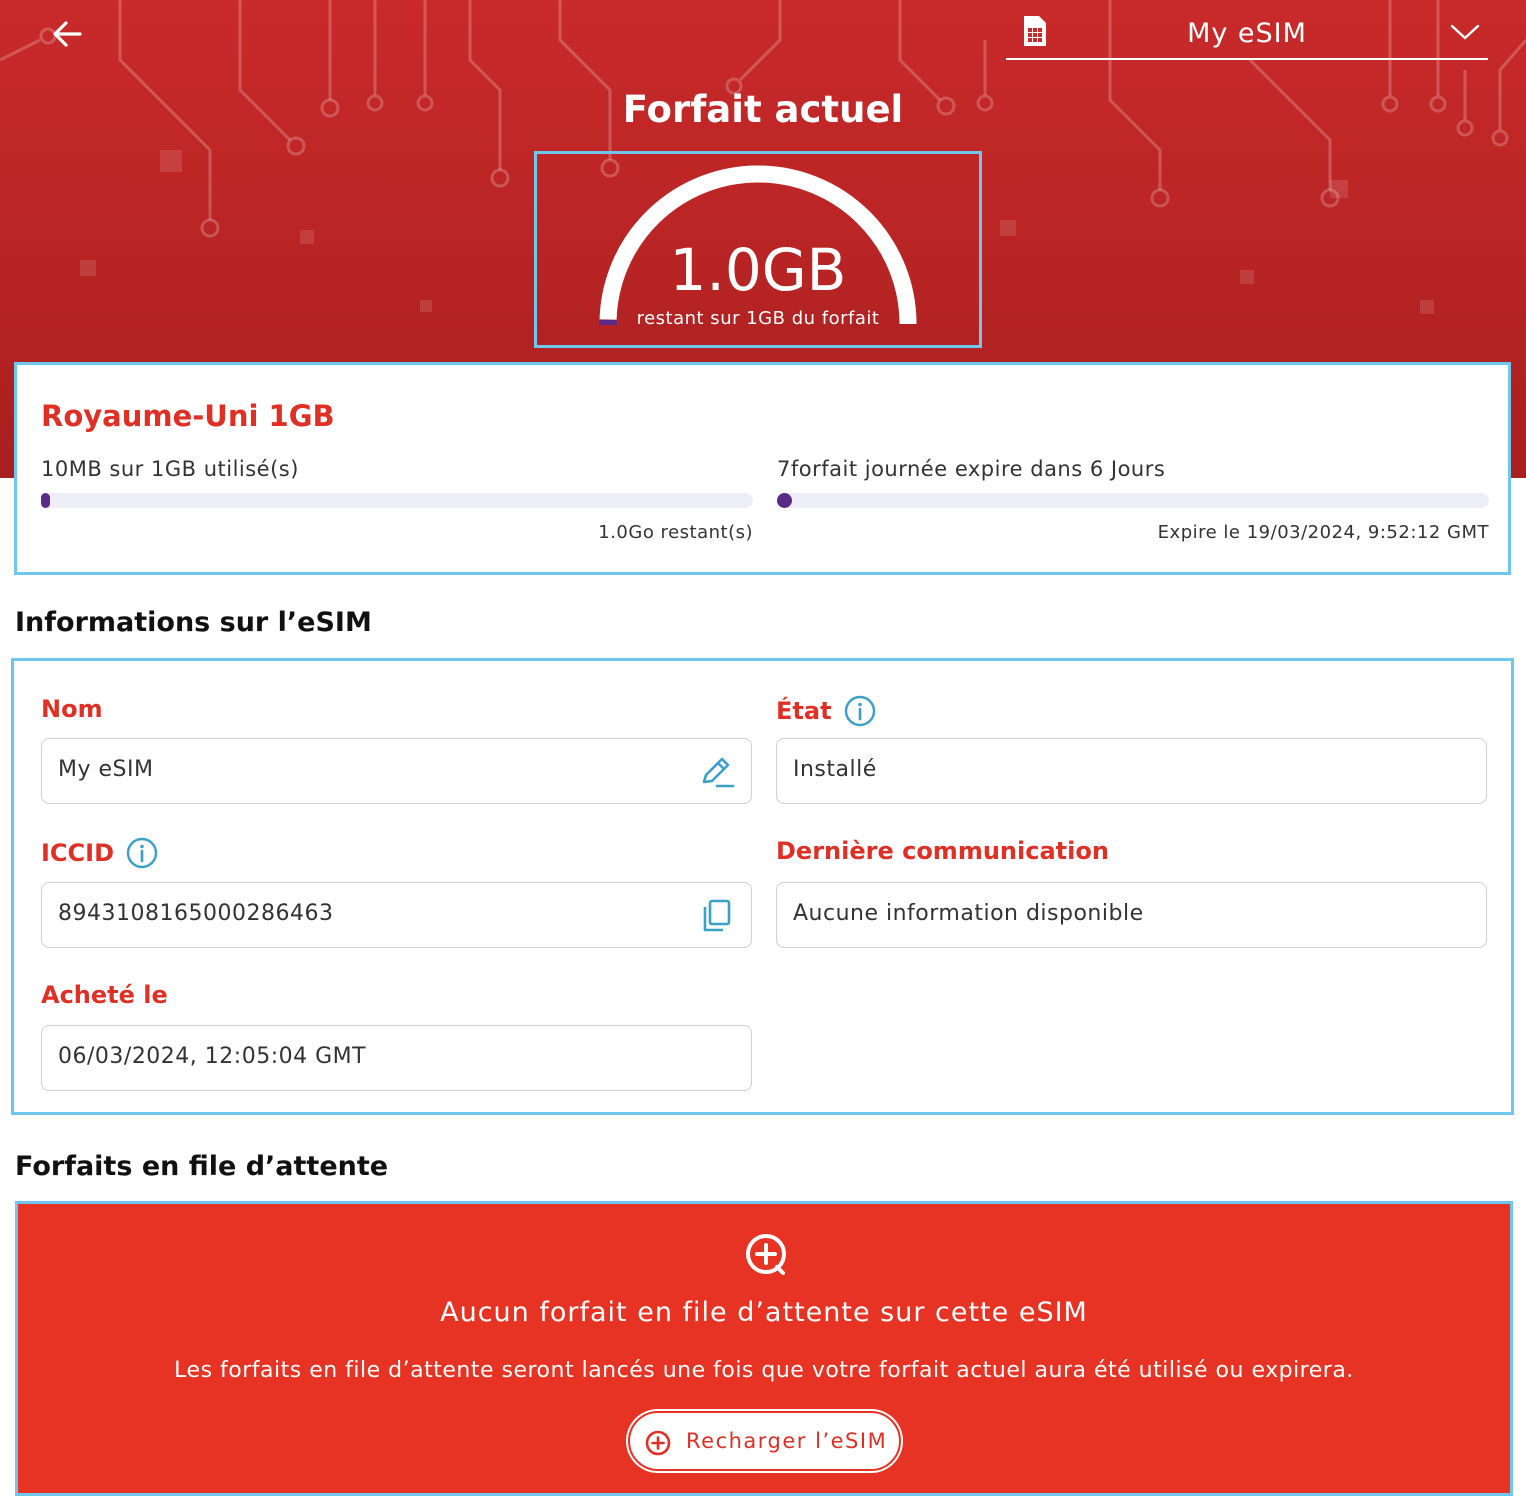 Image resolution: width=1526 pixels, height=1510 pixels. Describe the element at coordinates (835, 769) in the screenshot. I see `state-value: Installé` at that location.